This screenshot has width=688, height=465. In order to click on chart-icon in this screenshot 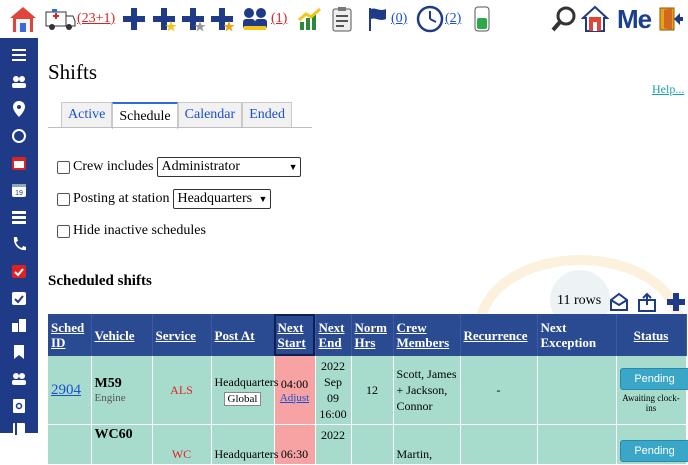, I will do `click(310, 19)`.